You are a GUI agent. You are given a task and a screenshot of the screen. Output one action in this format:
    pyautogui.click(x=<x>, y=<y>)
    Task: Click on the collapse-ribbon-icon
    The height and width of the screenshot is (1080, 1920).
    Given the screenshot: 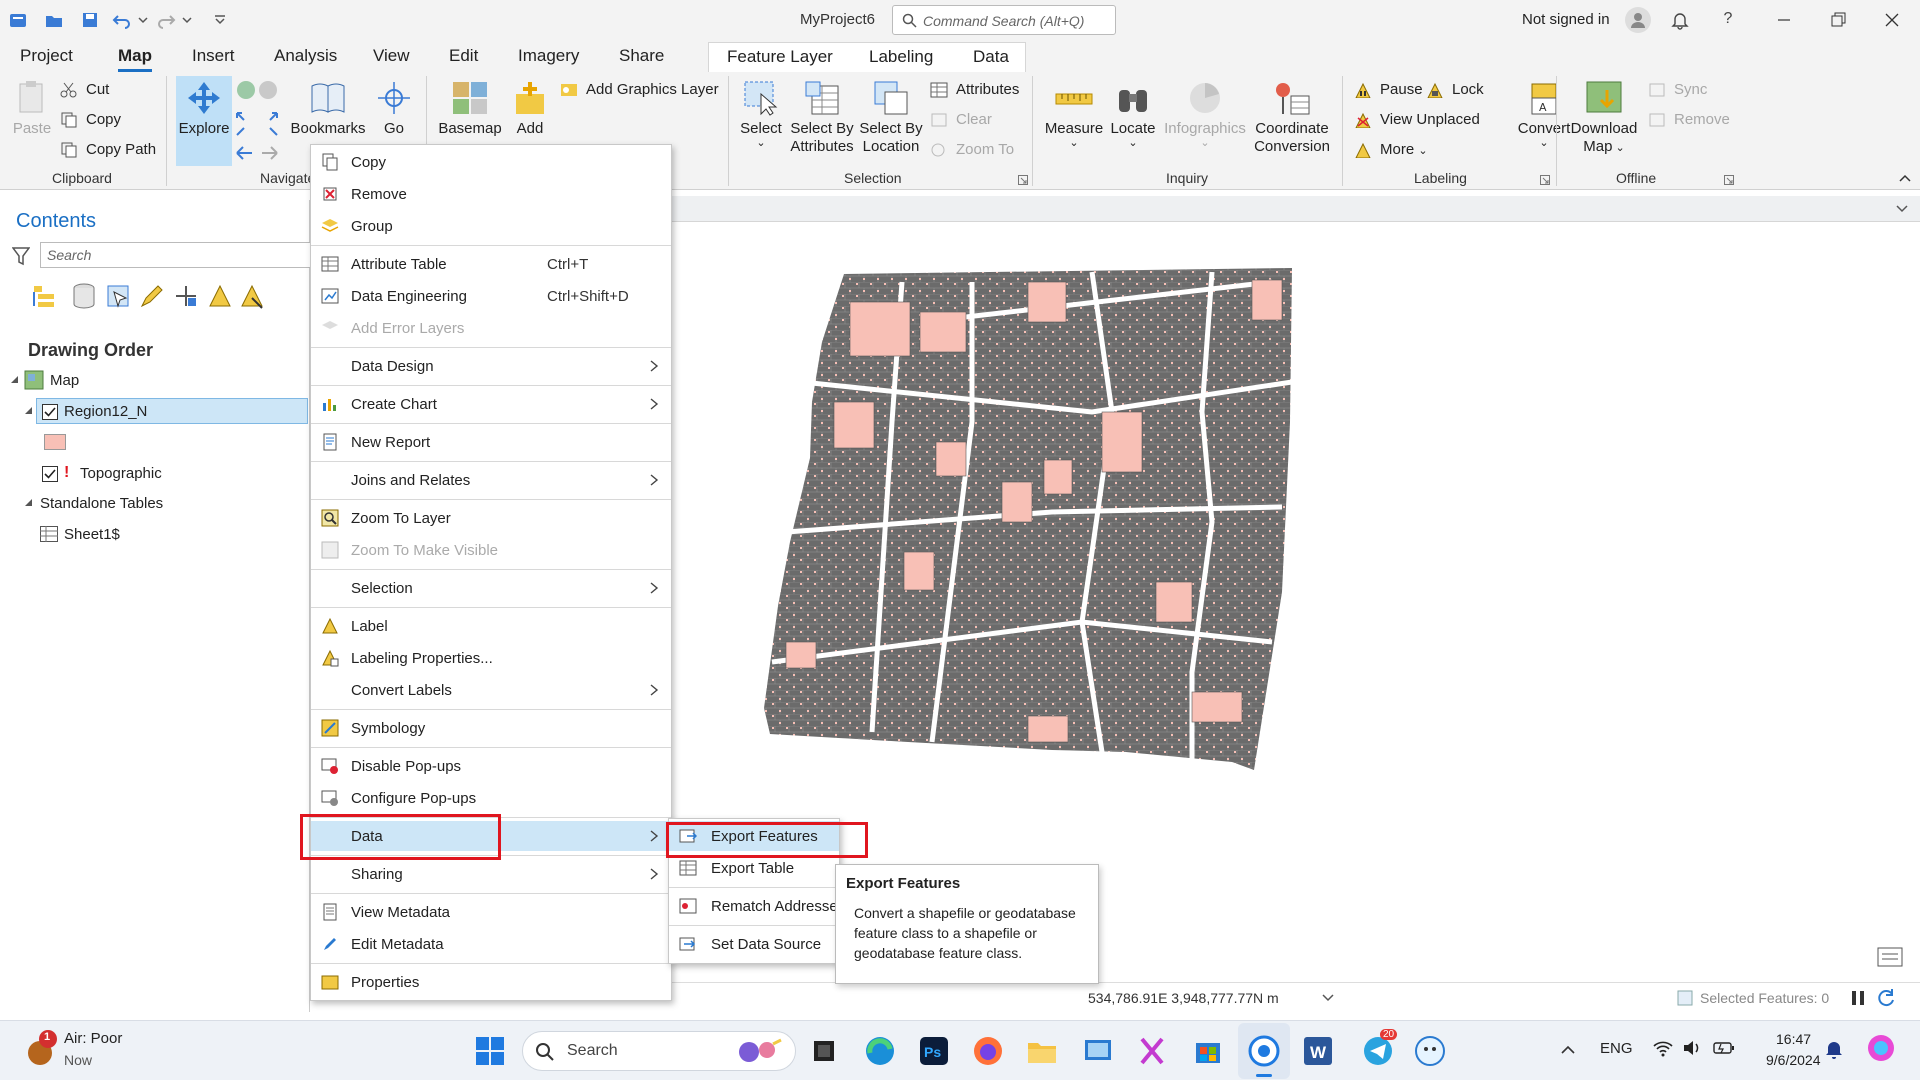 What is the action you would take?
    pyautogui.click(x=1905, y=178)
    